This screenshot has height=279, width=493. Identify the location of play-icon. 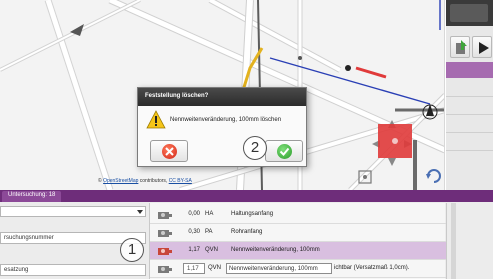
(484, 48).